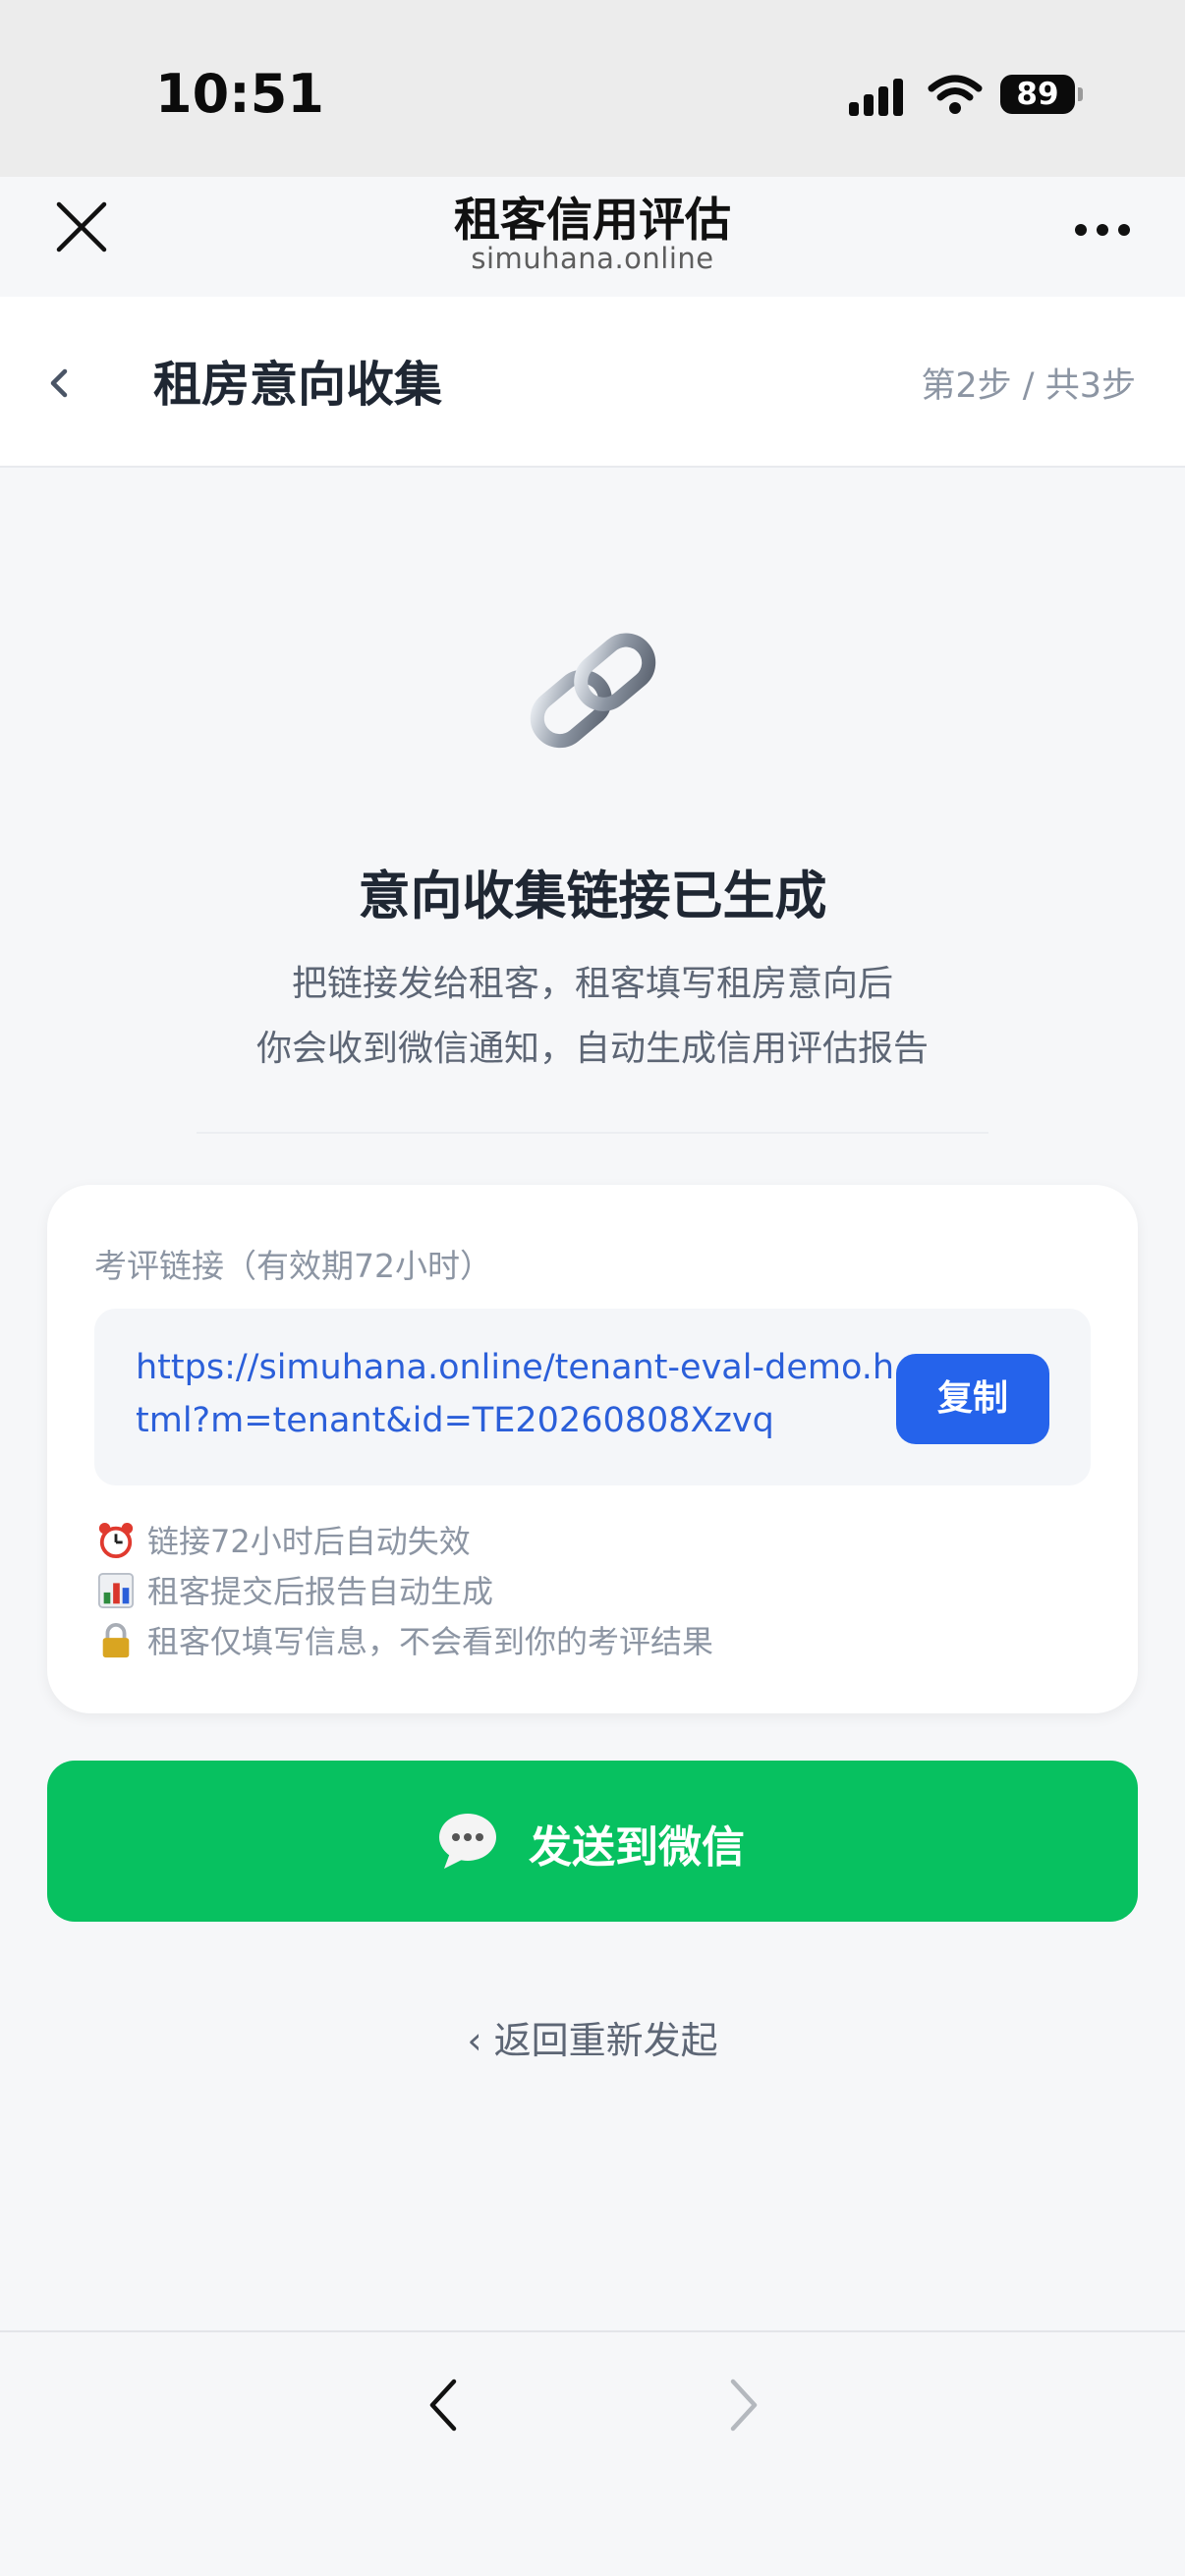  I want to click on chain-link-icon, so click(593, 691).